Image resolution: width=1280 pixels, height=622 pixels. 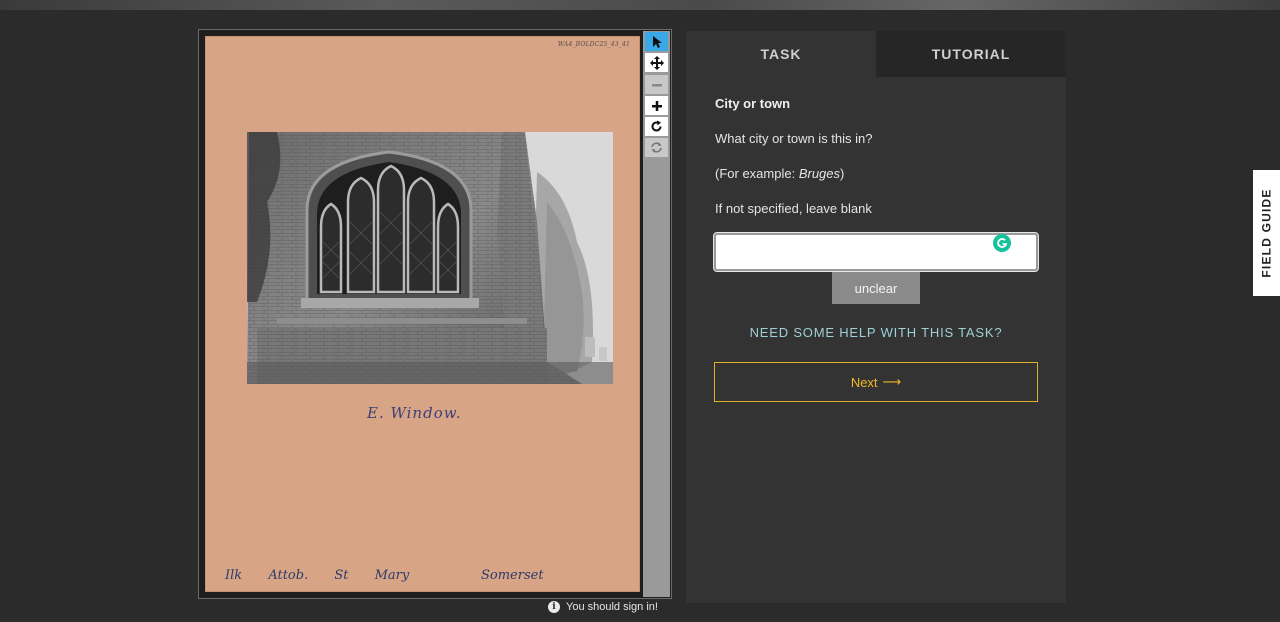 I want to click on move-tool-button, so click(x=656, y=62).